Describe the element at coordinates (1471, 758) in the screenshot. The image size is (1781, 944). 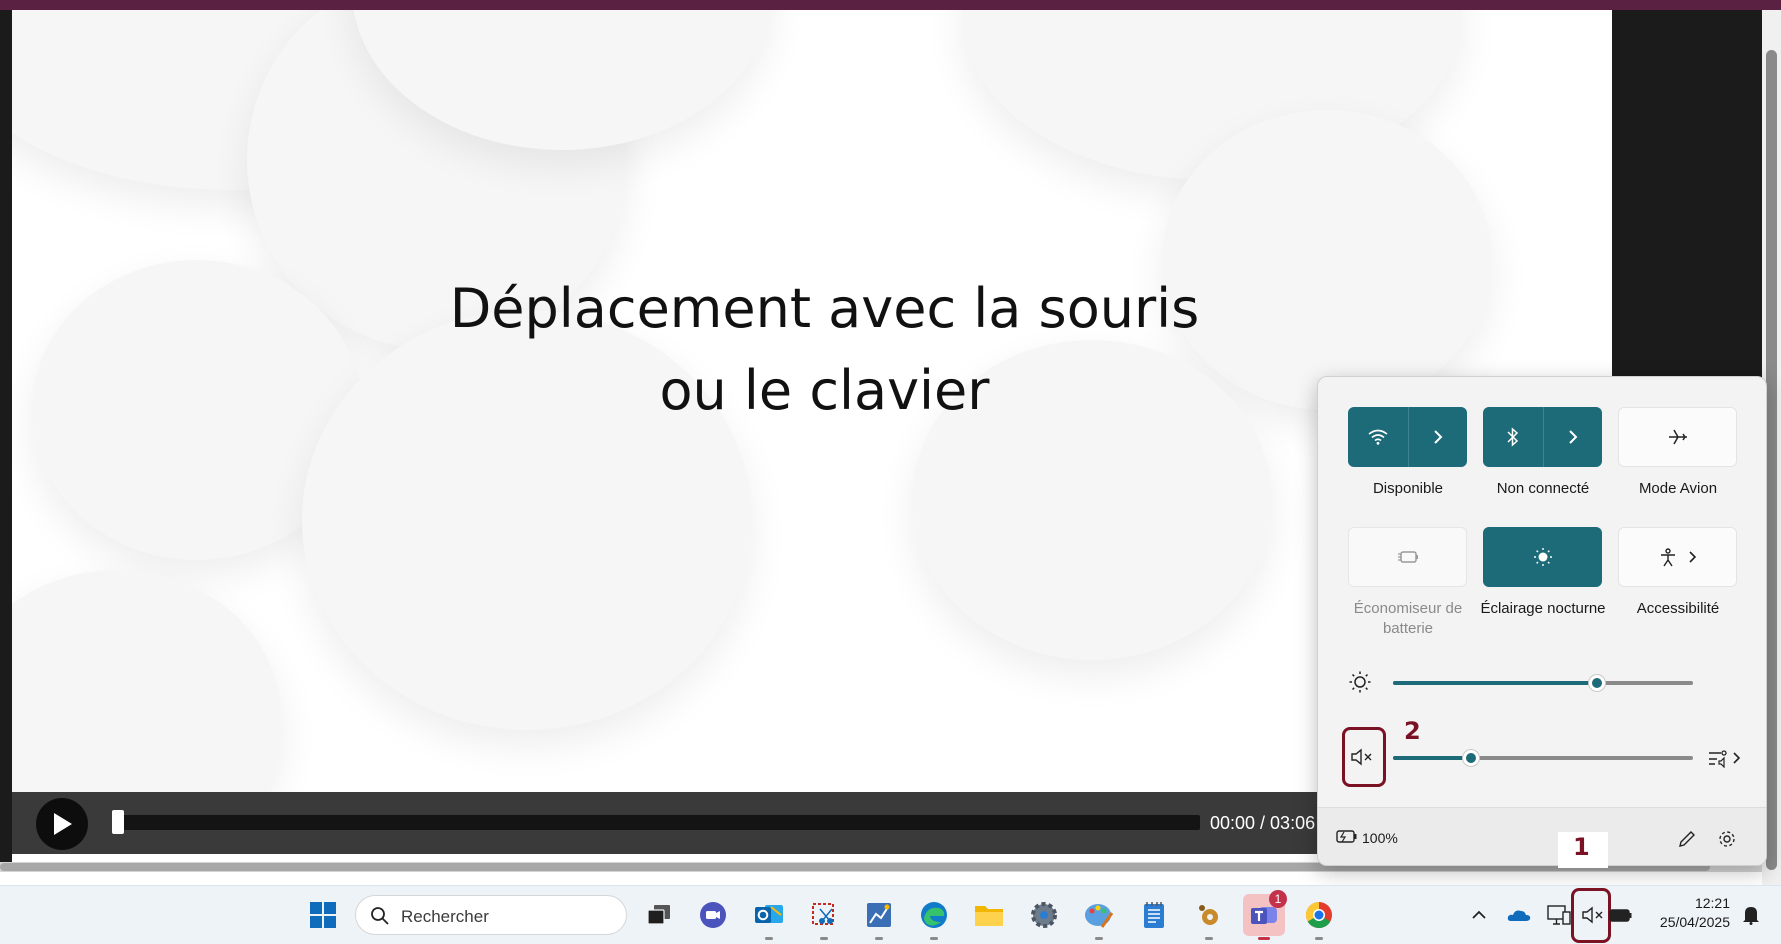
I see `volume-slider-thumb` at that location.